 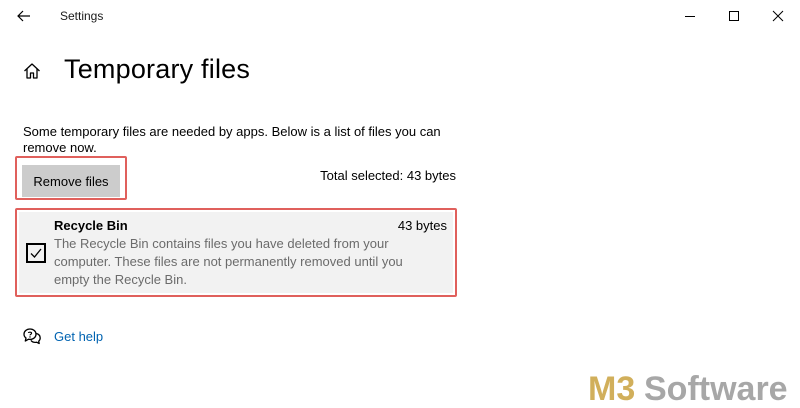 What do you see at coordinates (78, 336) in the screenshot?
I see `get-help-link: Get help` at bounding box center [78, 336].